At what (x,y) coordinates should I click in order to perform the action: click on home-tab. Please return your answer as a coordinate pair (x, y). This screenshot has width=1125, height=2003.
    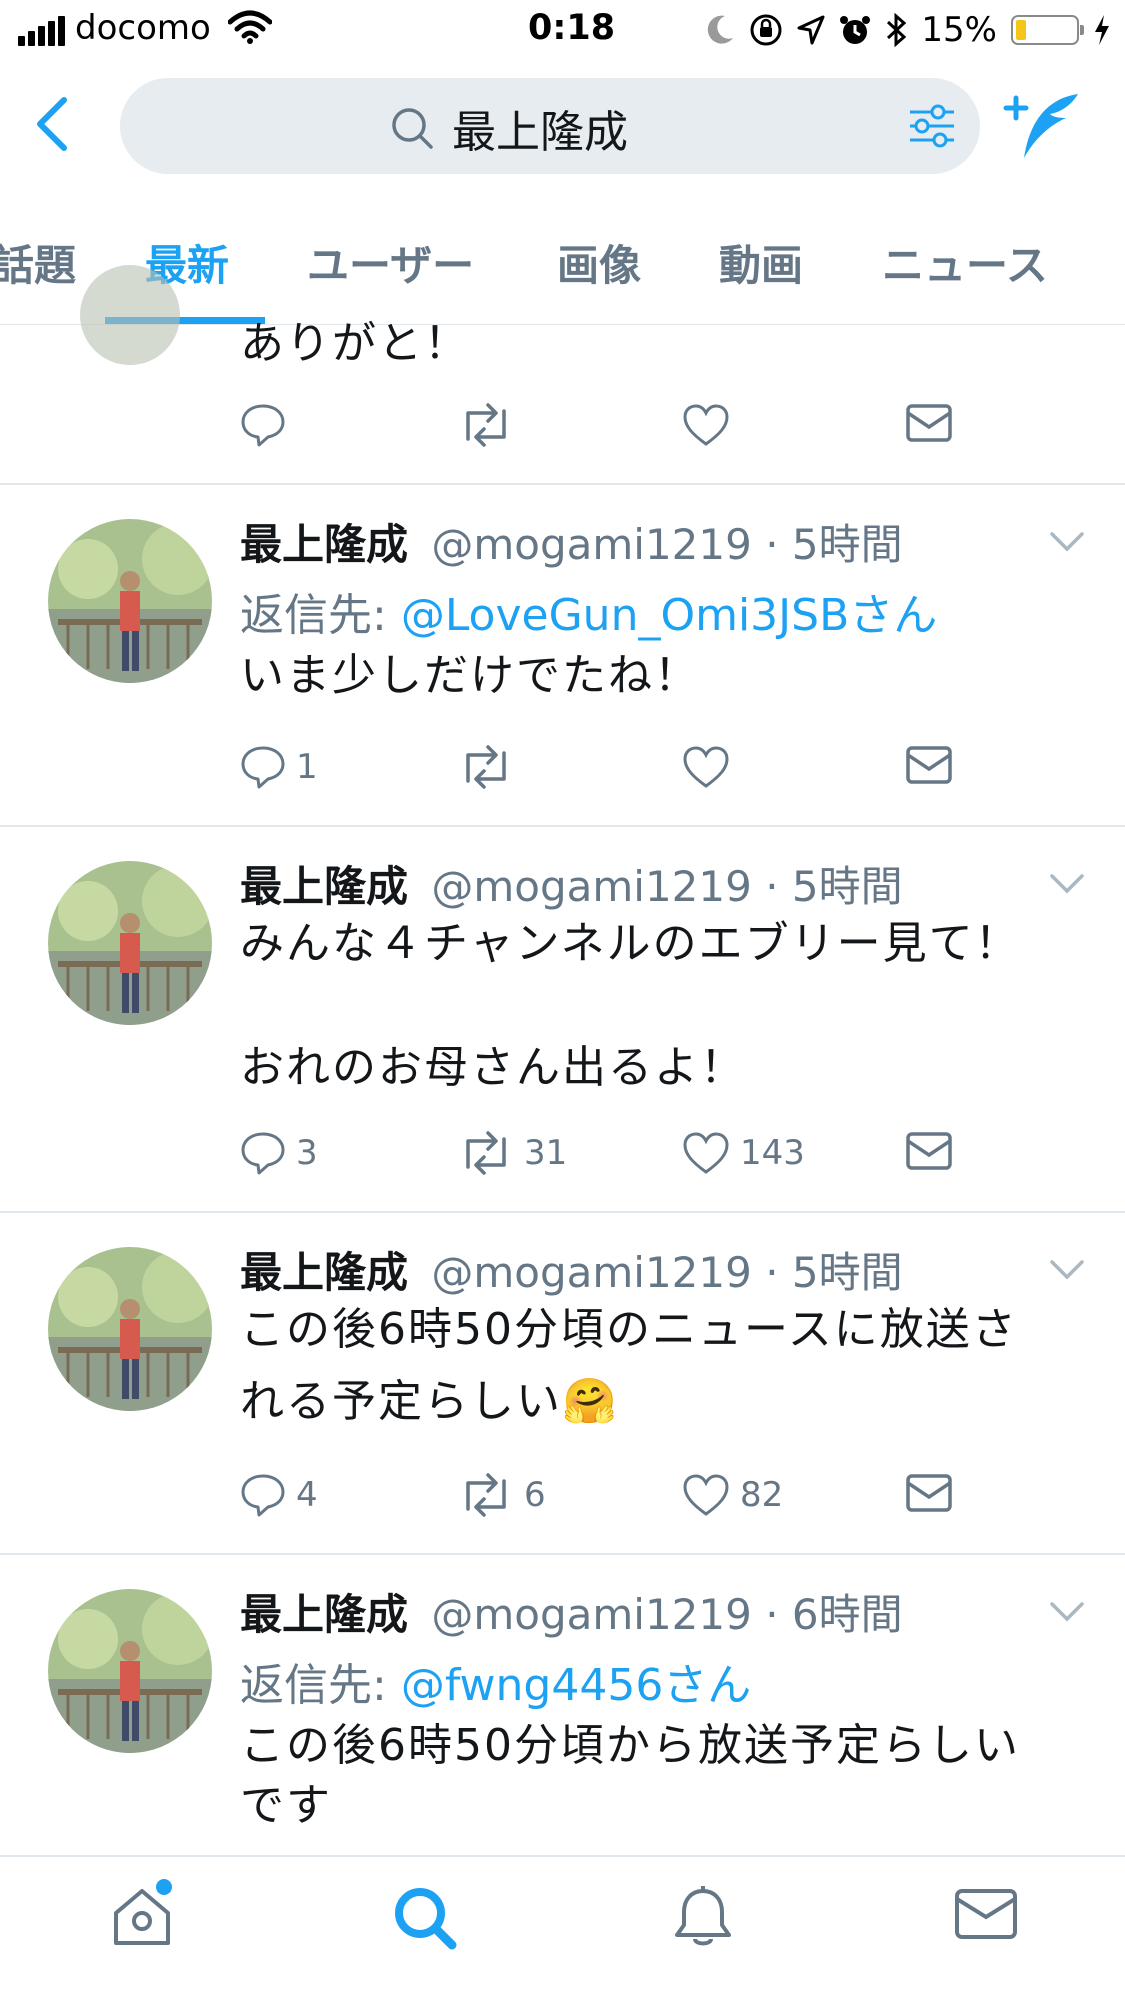
    Looking at the image, I should click on (142, 1914).